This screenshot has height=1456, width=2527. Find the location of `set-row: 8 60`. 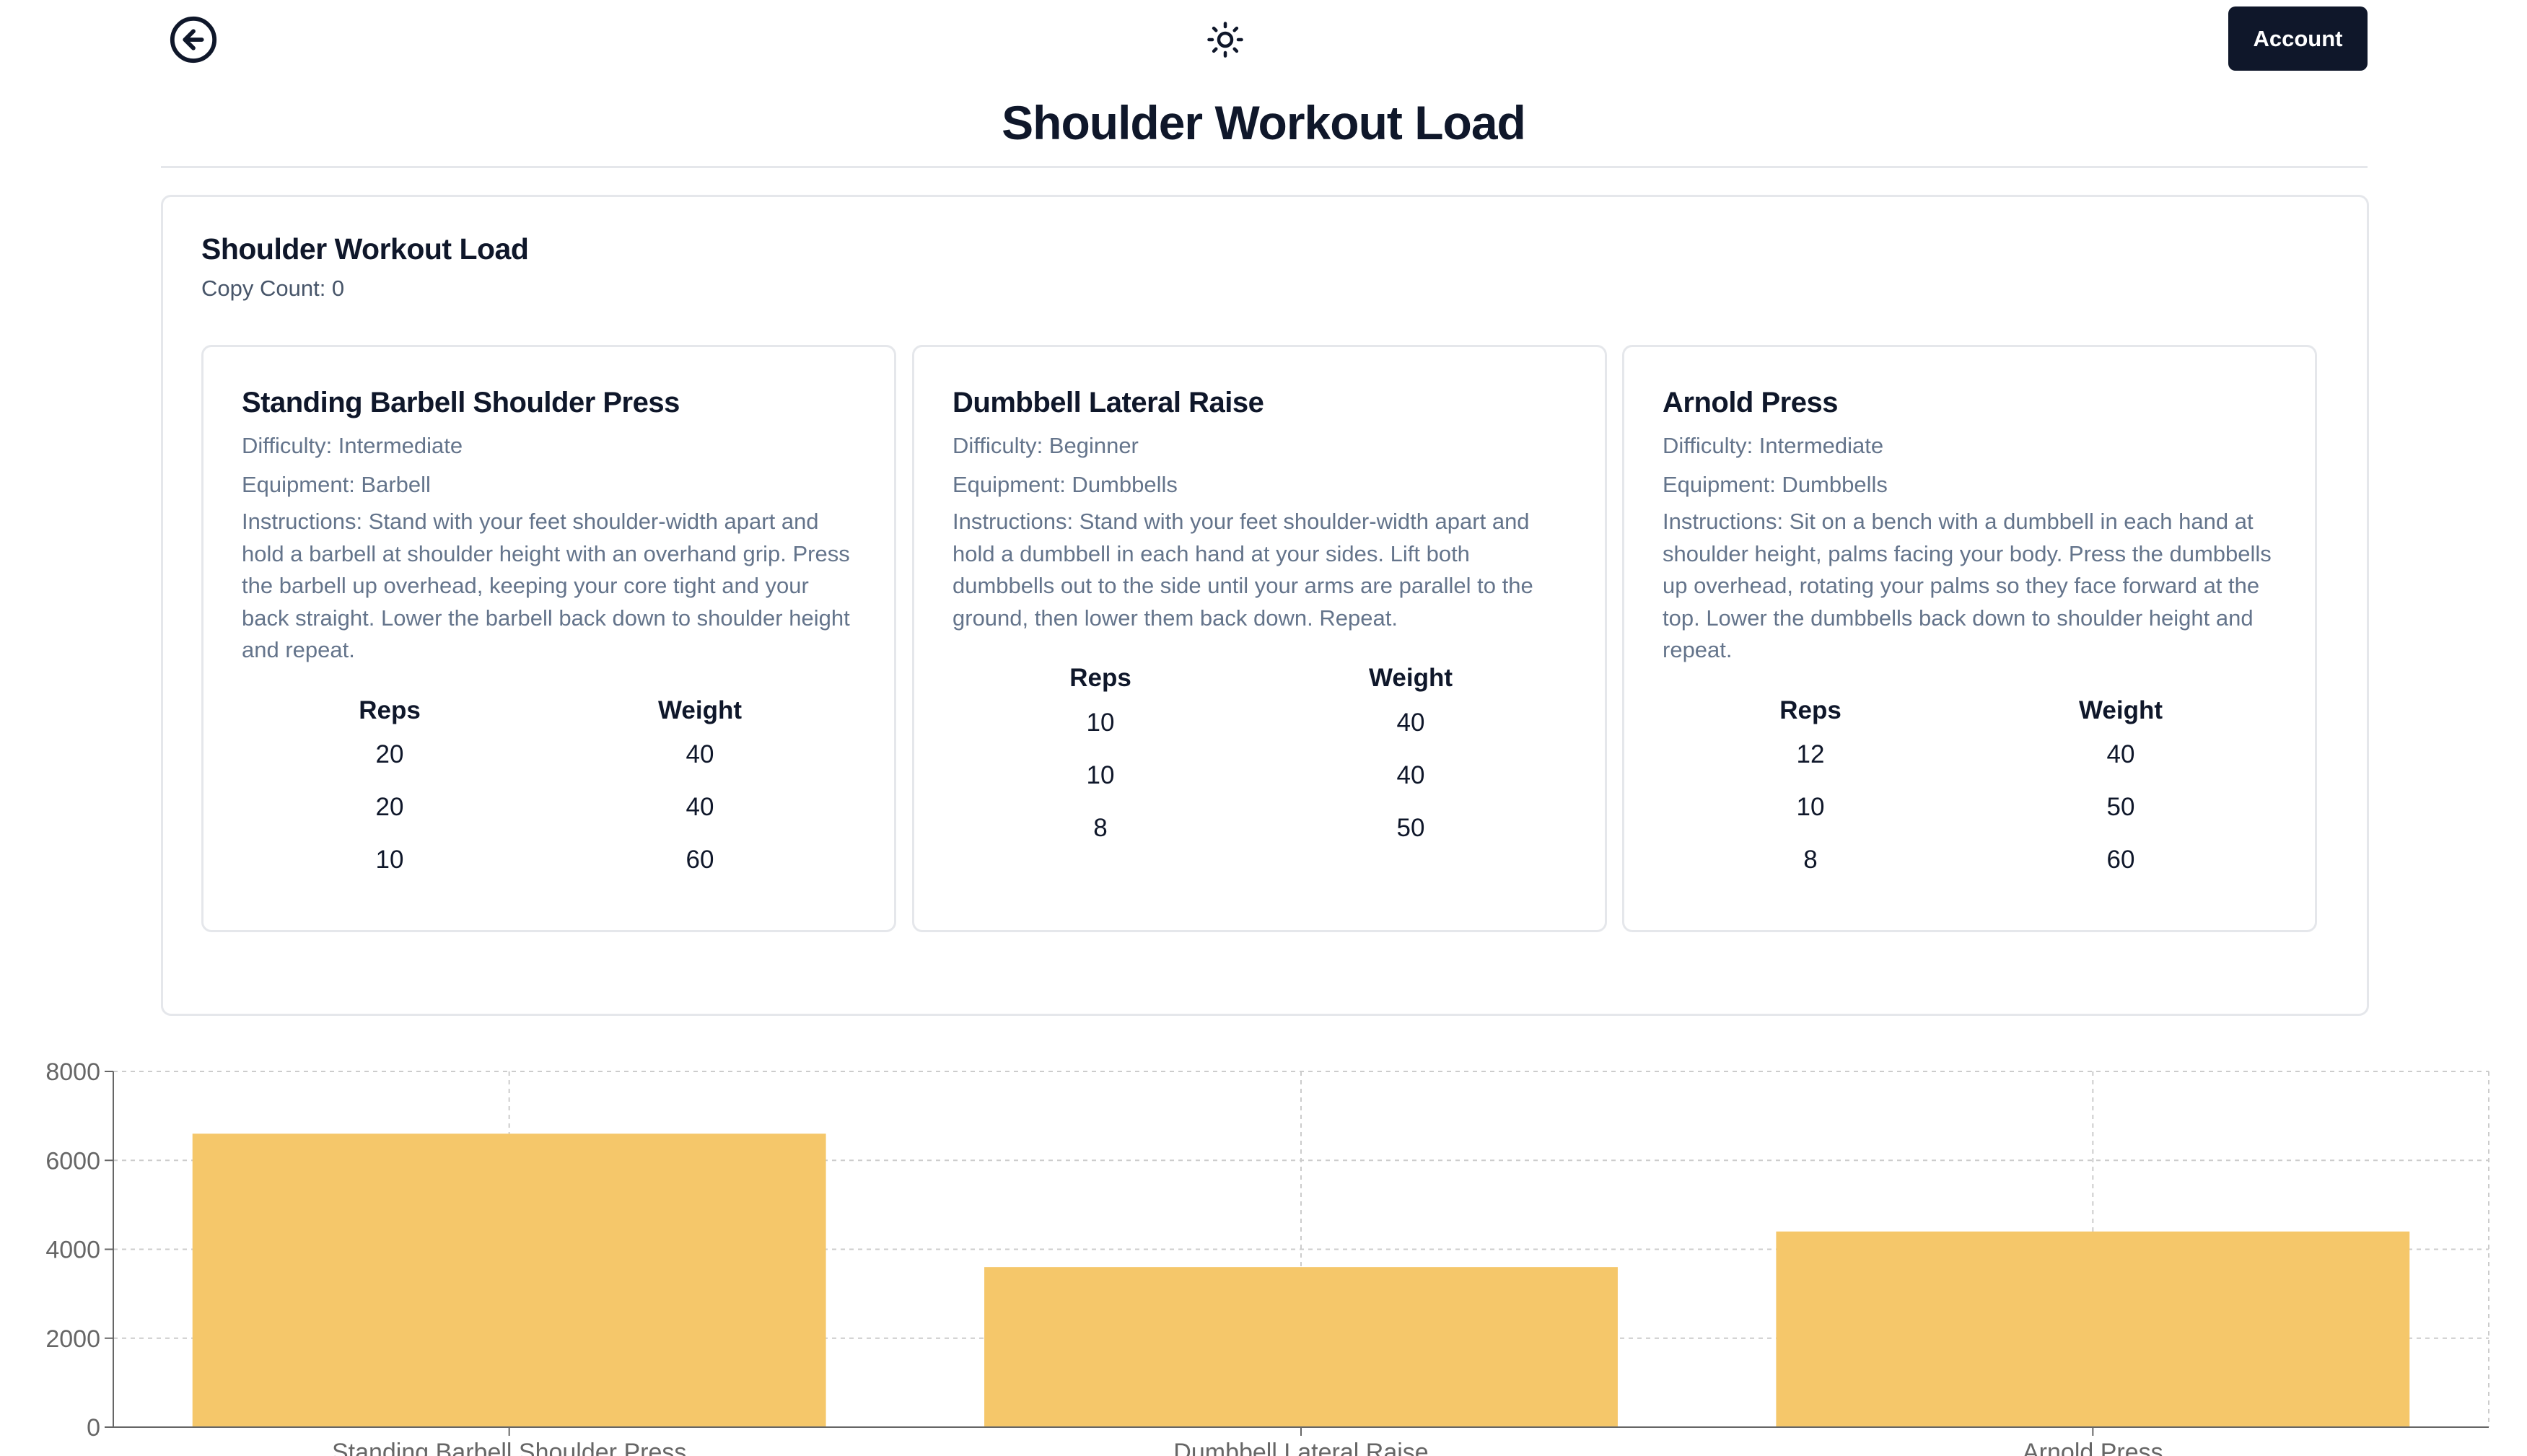

set-row: 8 60 is located at coordinates (1965, 860).